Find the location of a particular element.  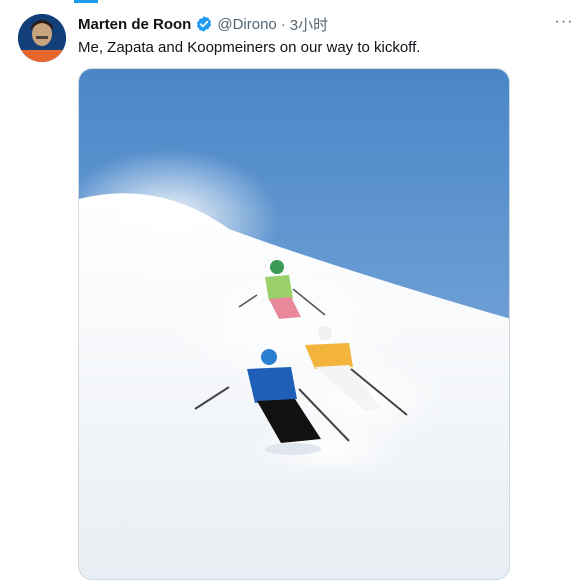

author-name: Marten de Roon is located at coordinates (134, 24).